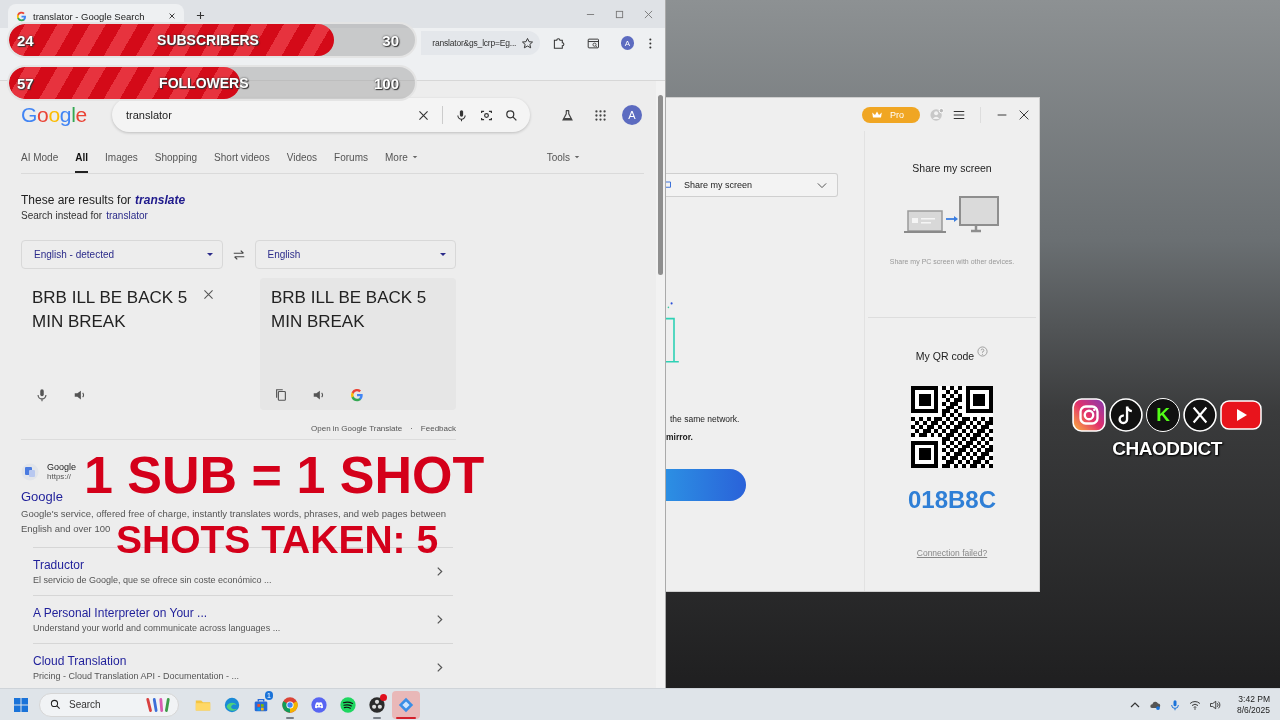 The image size is (1280, 720). I want to click on connection-code: 018B8C, so click(952, 500).